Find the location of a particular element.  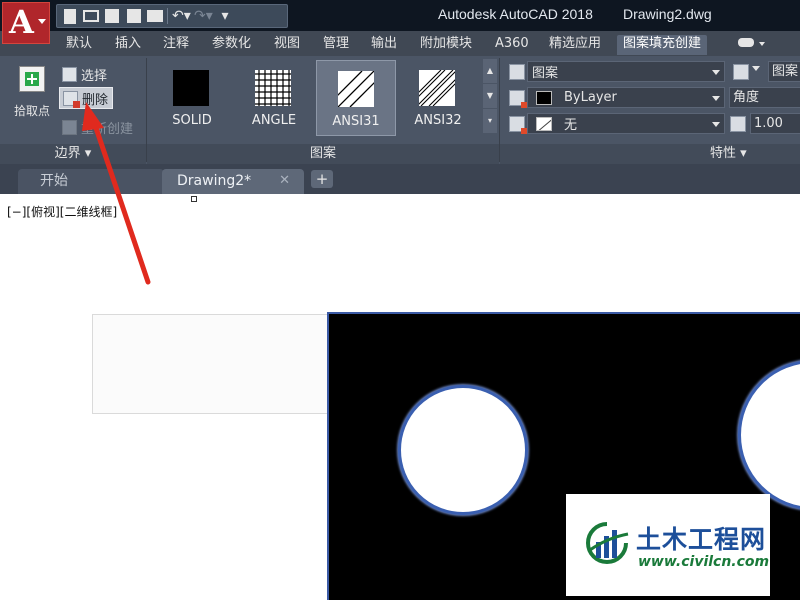

tab-drawing2-label: Drawing2* is located at coordinates (214, 181).